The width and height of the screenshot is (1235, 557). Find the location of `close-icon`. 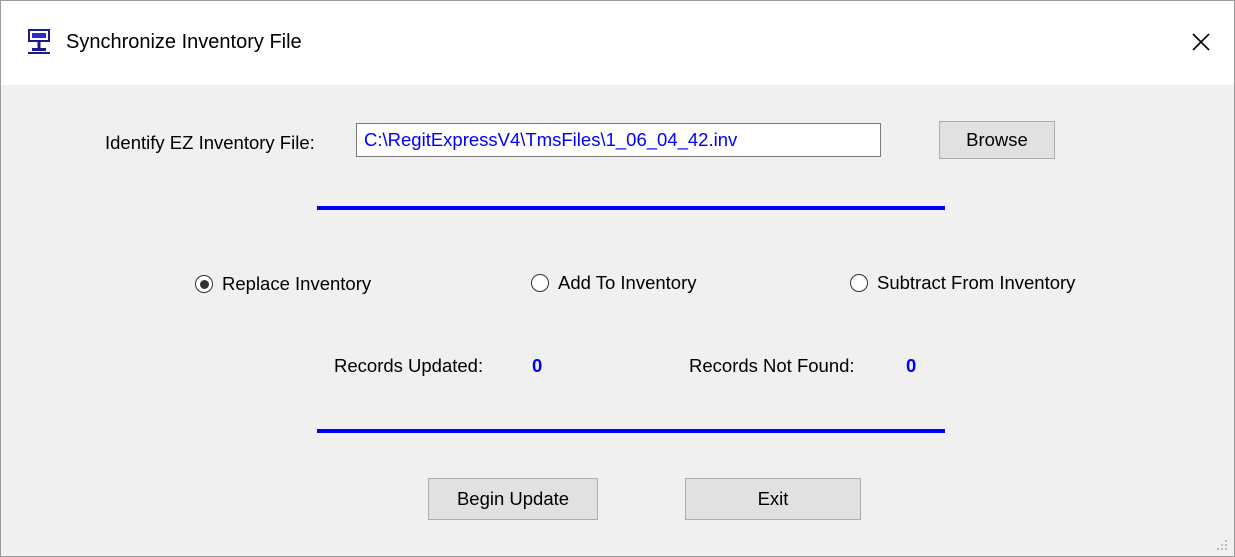

close-icon is located at coordinates (1201, 42).